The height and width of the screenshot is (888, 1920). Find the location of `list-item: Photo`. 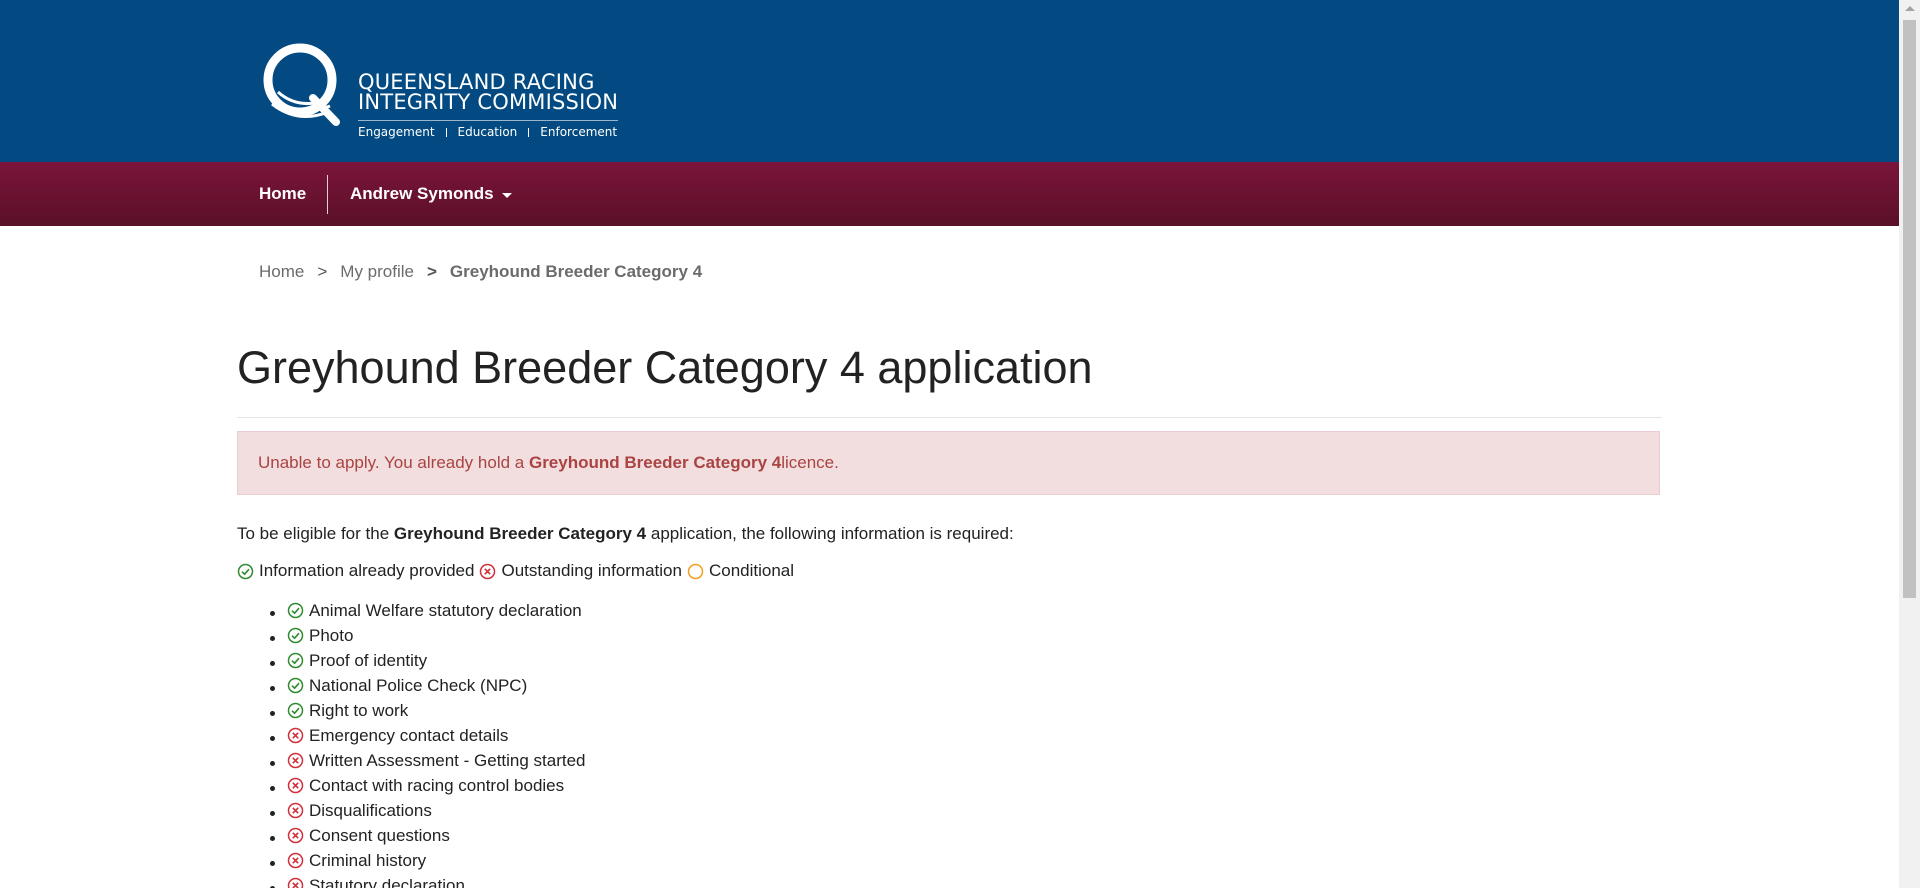

list-item: Photo is located at coordinates (436, 635).